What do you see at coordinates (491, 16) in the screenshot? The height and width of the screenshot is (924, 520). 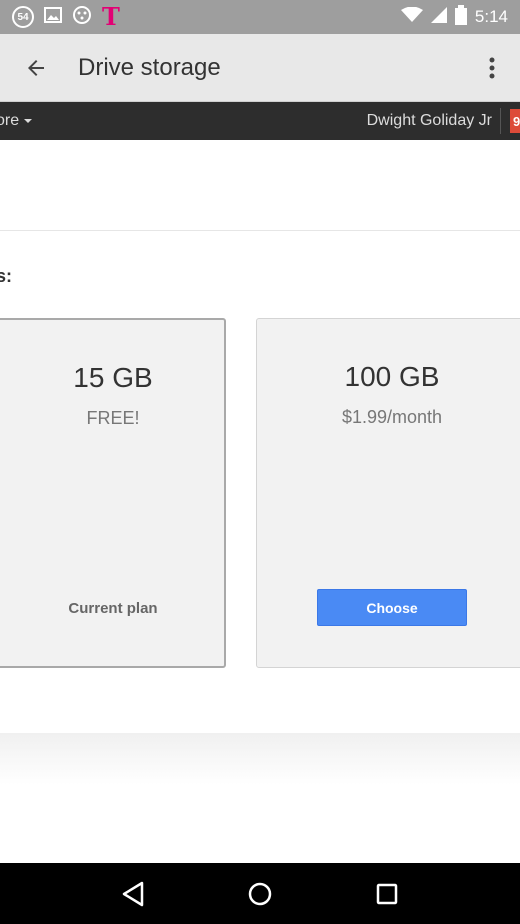 I see `status-time: 5:14` at bounding box center [491, 16].